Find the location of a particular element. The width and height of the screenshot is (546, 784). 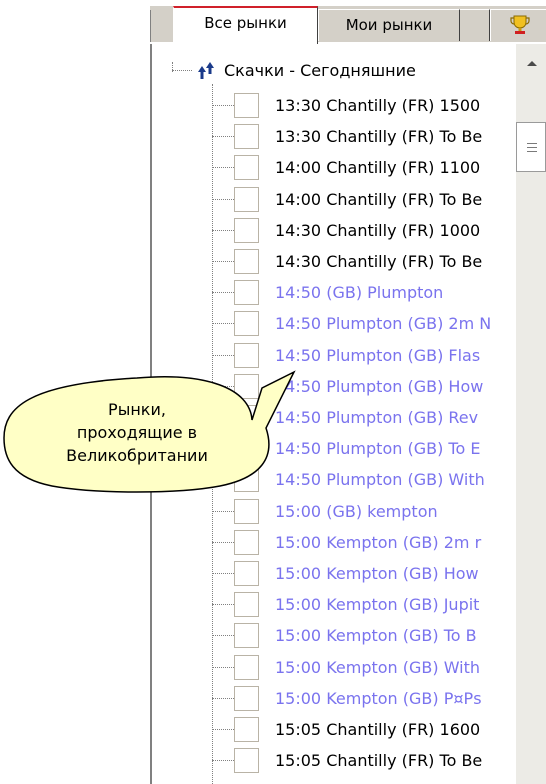

market-label: 15:05 Chantilly (FR) To Be is located at coordinates (379, 760).